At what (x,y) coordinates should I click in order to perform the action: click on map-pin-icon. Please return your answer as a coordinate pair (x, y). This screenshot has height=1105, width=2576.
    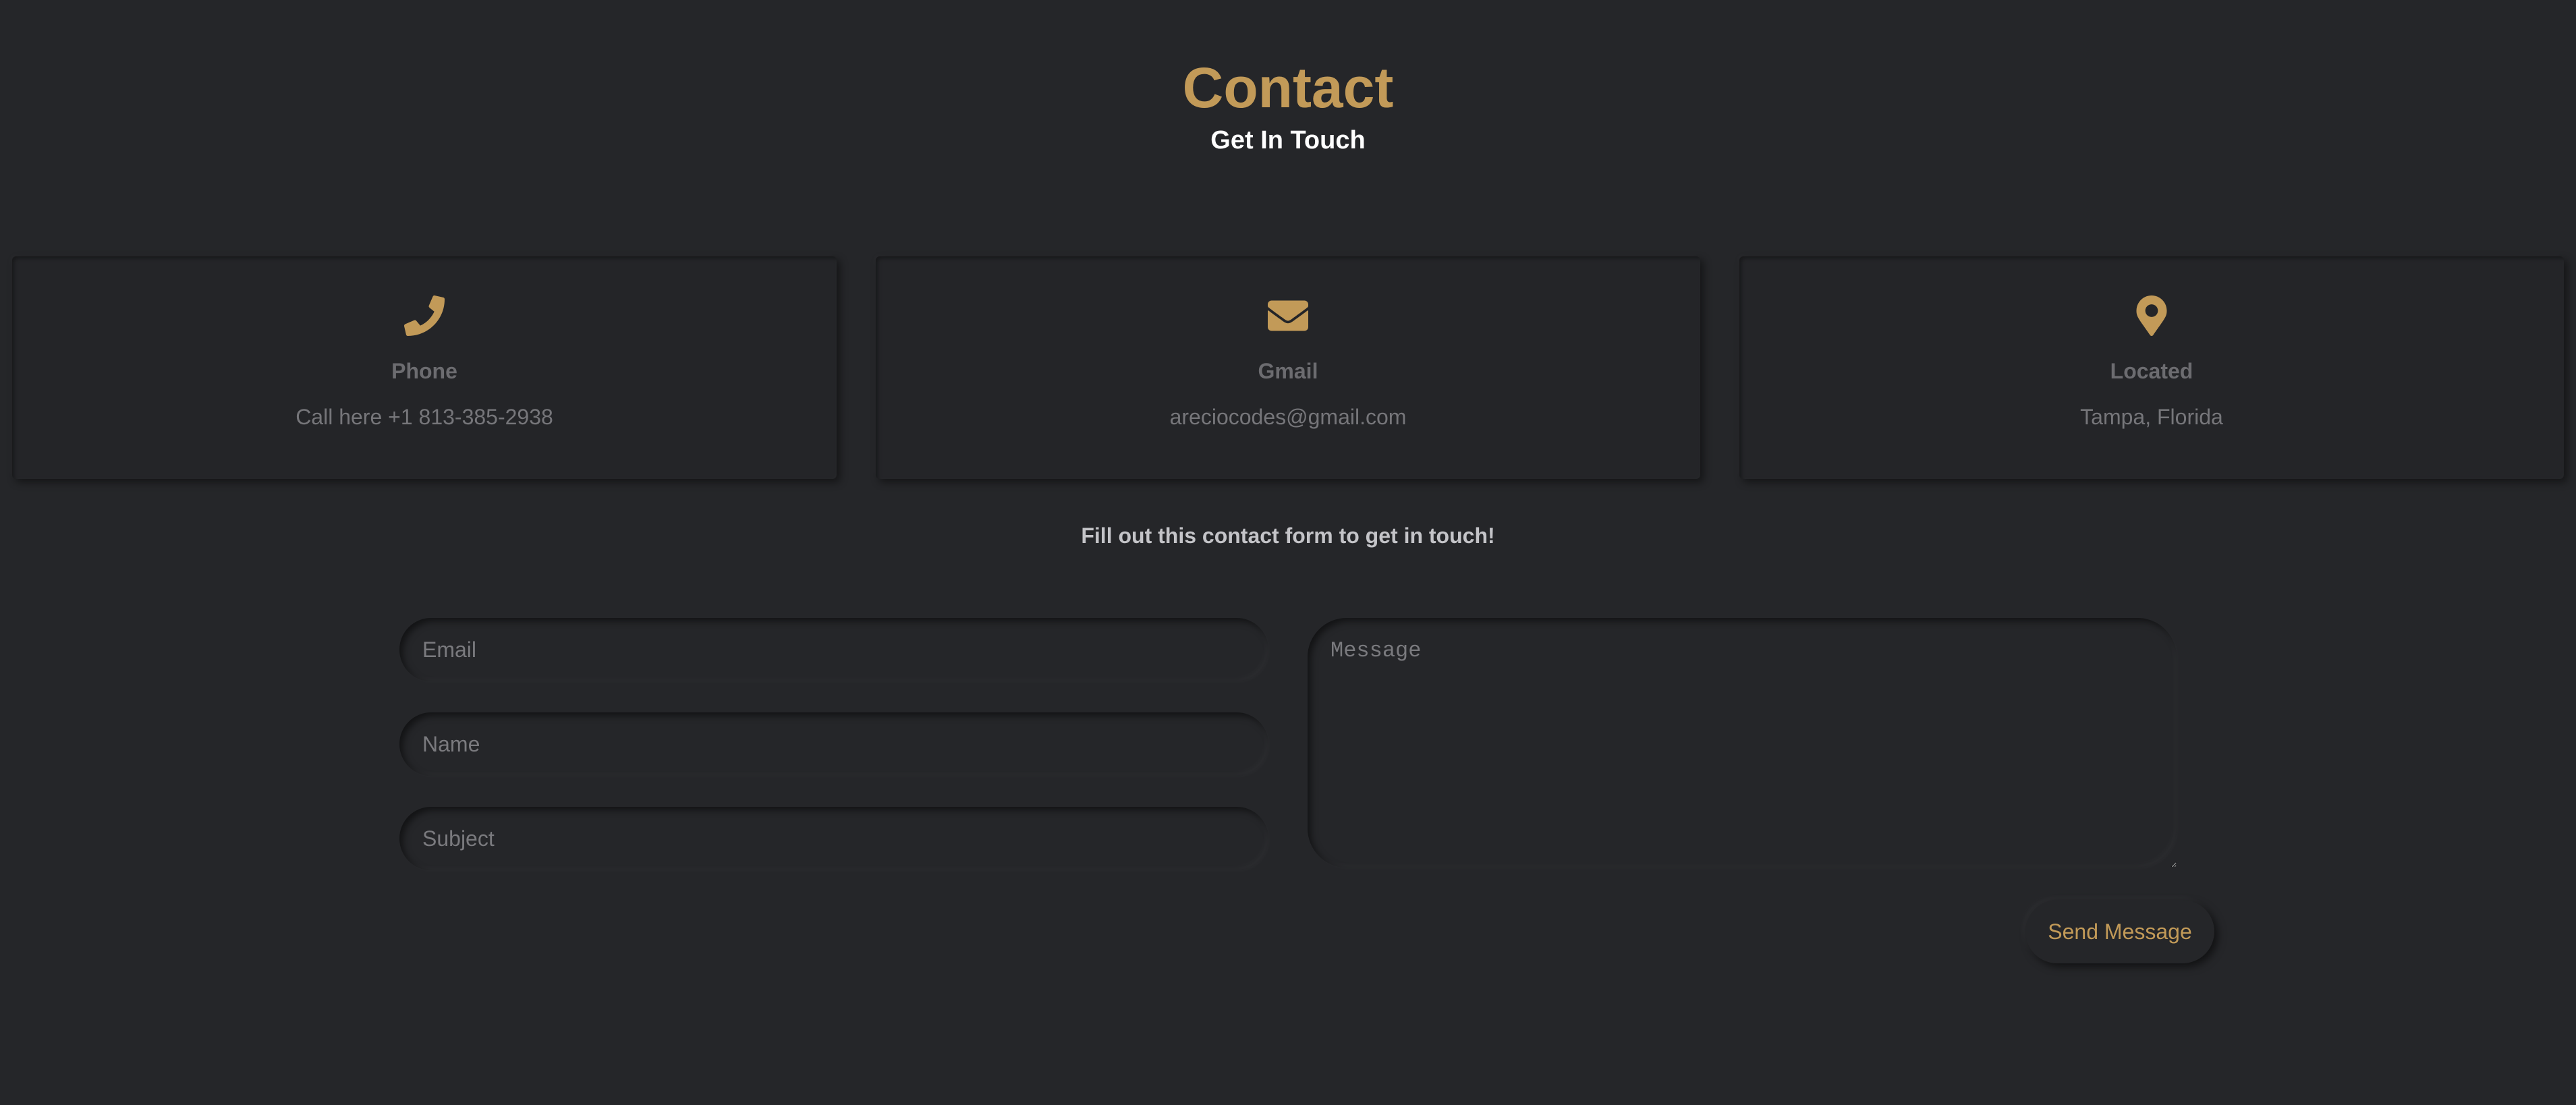
    Looking at the image, I should click on (2151, 315).